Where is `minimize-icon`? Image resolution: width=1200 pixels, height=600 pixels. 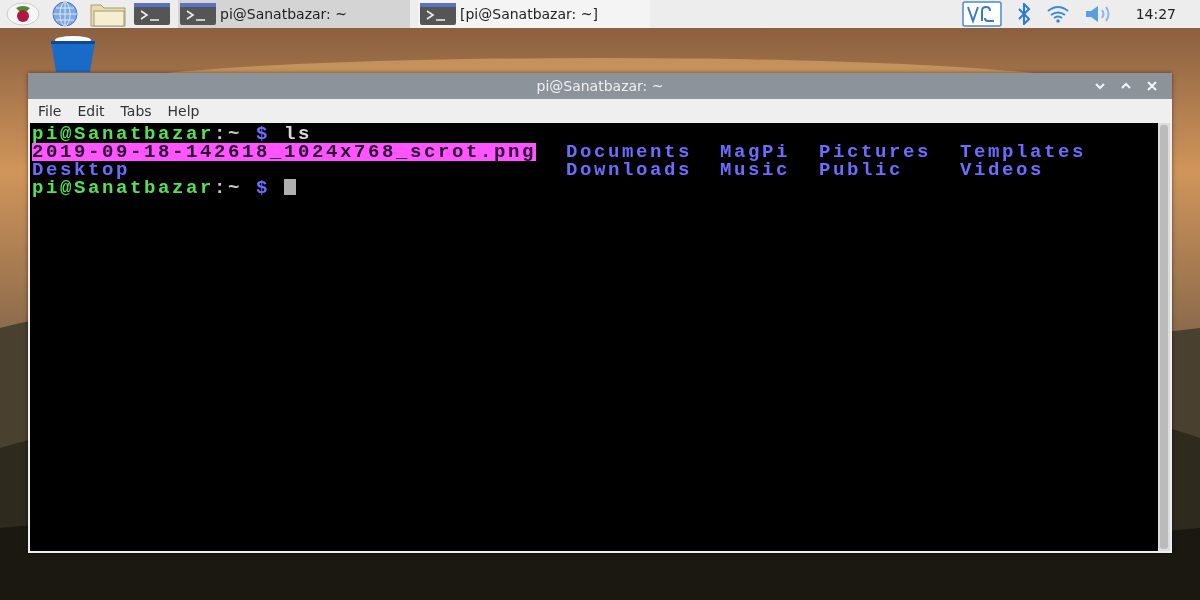
minimize-icon is located at coordinates (1100, 86).